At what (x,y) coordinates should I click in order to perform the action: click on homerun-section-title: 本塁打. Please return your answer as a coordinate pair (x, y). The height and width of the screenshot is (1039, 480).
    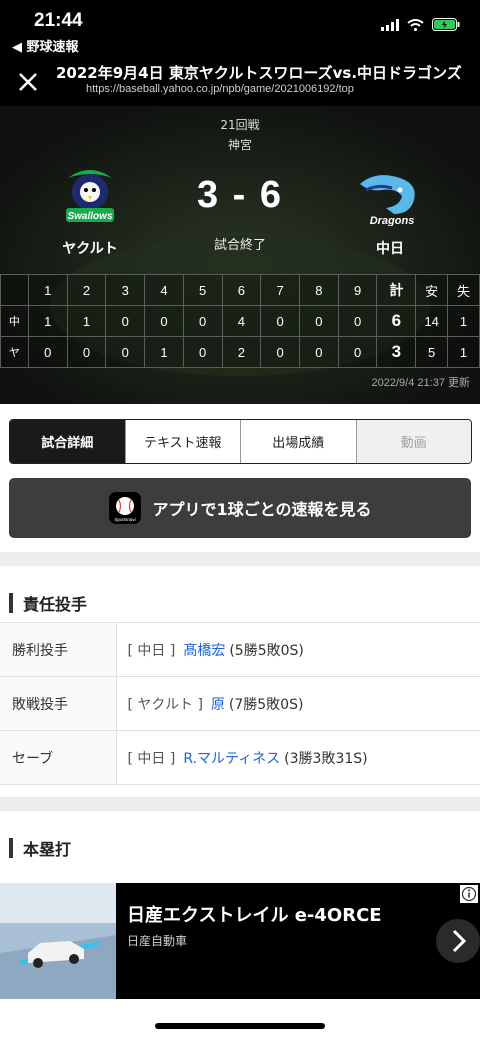
    Looking at the image, I should click on (47, 849).